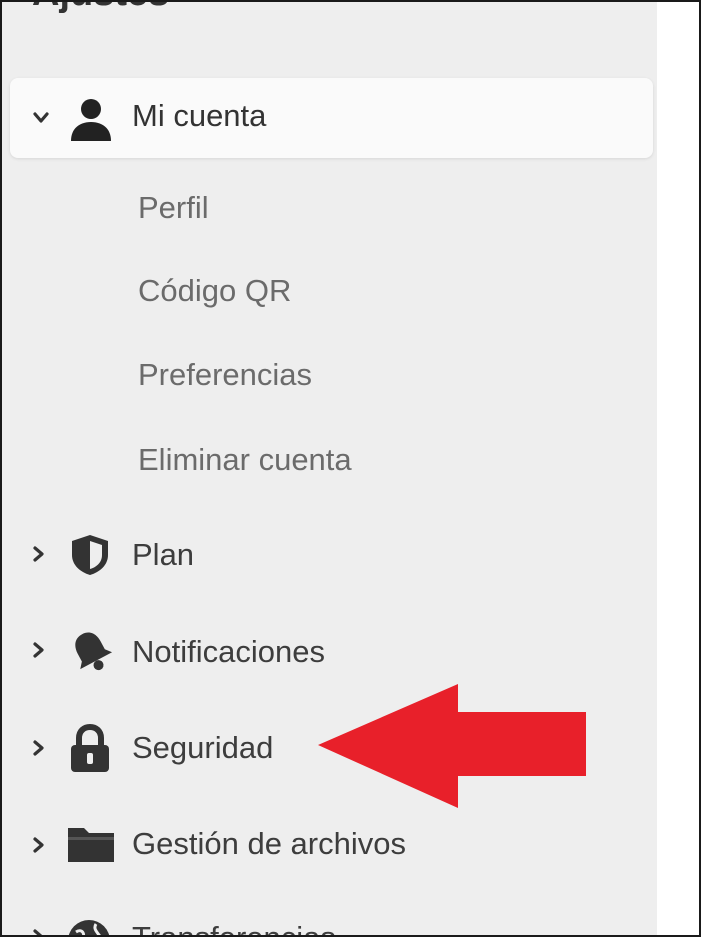 The height and width of the screenshot is (937, 701). What do you see at coordinates (329, 649) in the screenshot?
I see `sidebar-item-notifications: Notificaciones` at bounding box center [329, 649].